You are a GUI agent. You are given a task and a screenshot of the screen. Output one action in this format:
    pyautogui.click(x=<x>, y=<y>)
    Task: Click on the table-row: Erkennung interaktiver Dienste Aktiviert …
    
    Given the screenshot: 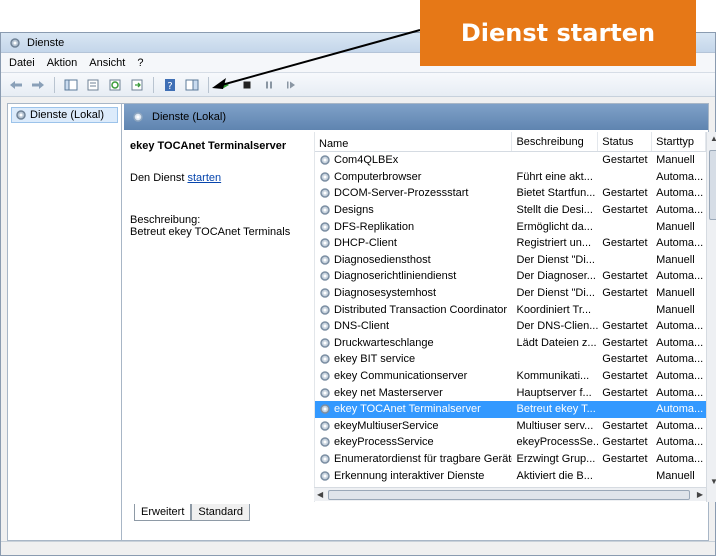 What is the action you would take?
    pyautogui.click(x=510, y=475)
    